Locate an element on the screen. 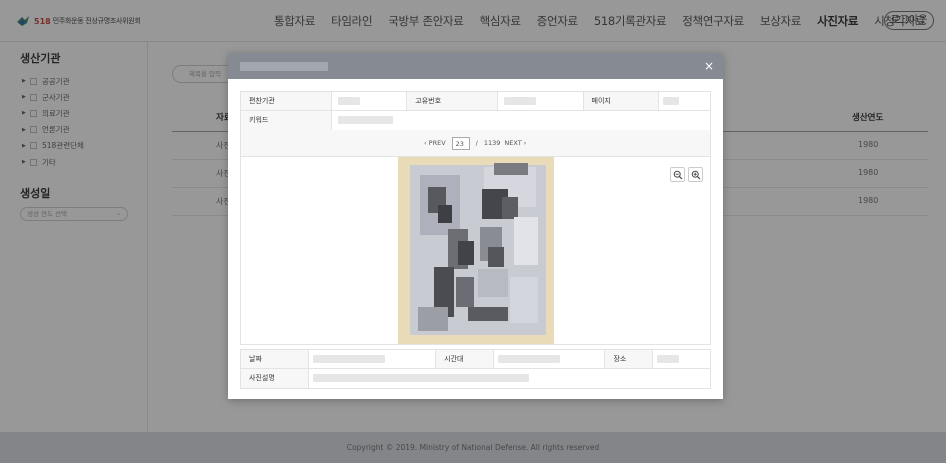 The width and height of the screenshot is (946, 463). next-chevron-icon: › is located at coordinates (524, 143).